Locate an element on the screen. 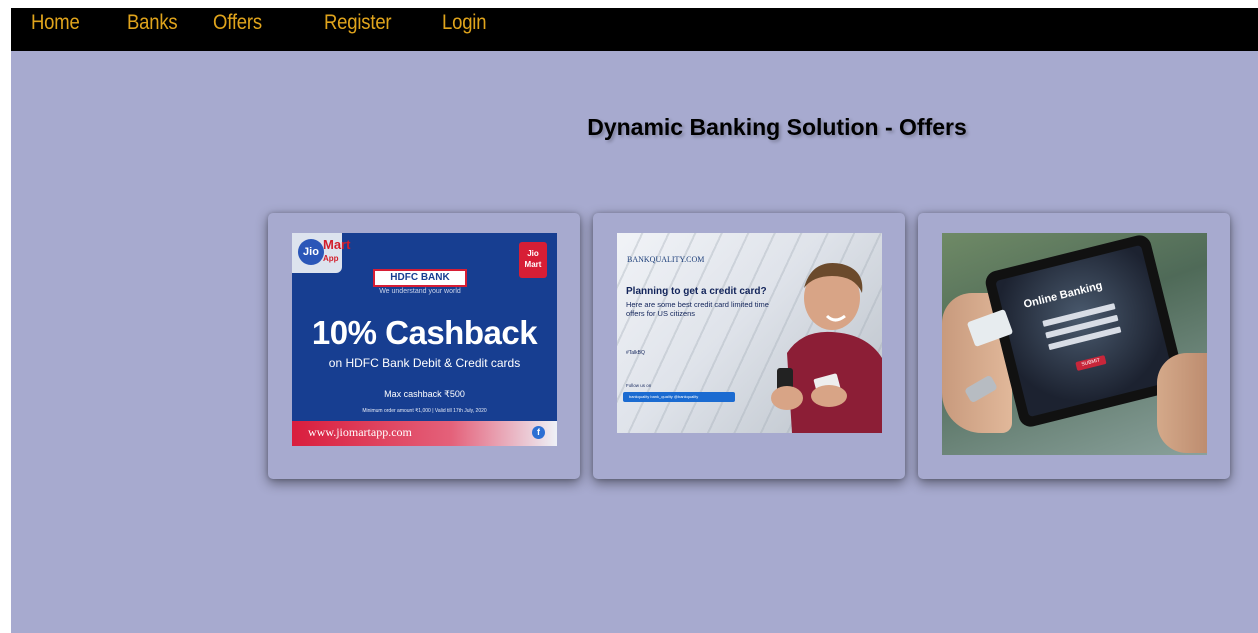 The height and width of the screenshot is (633, 1258). nav-banks-link: Banks is located at coordinates (152, 23).